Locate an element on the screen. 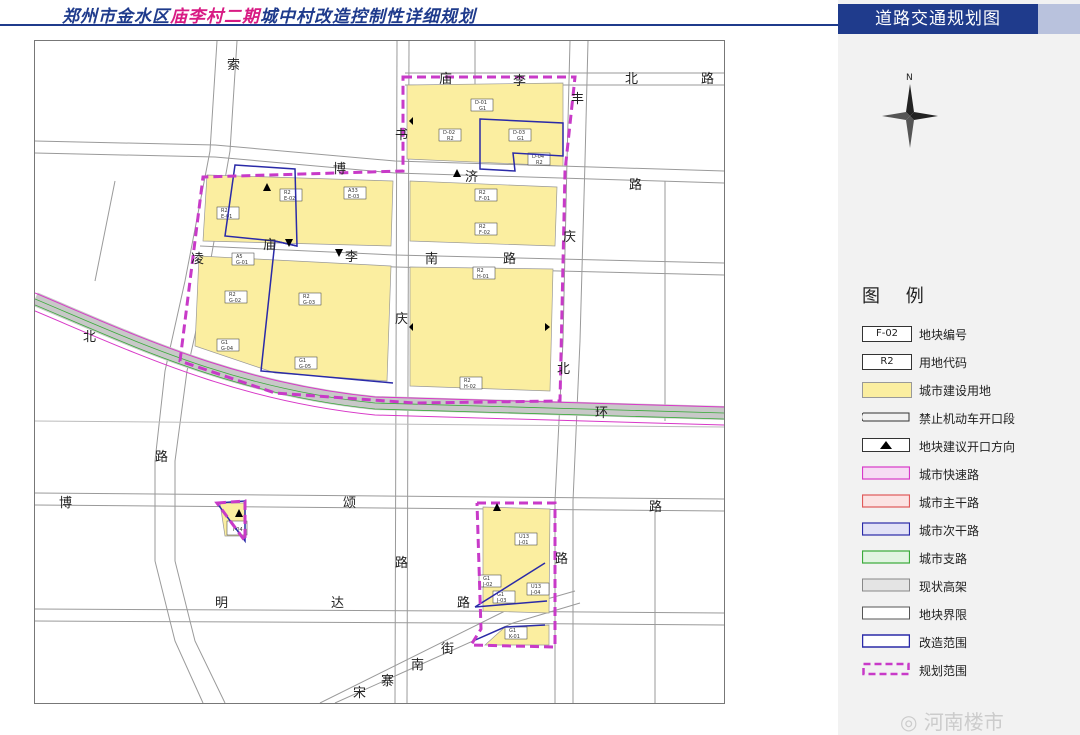 This screenshot has width=1080, height=735. elevated-road-symbol is located at coordinates (886, 585).